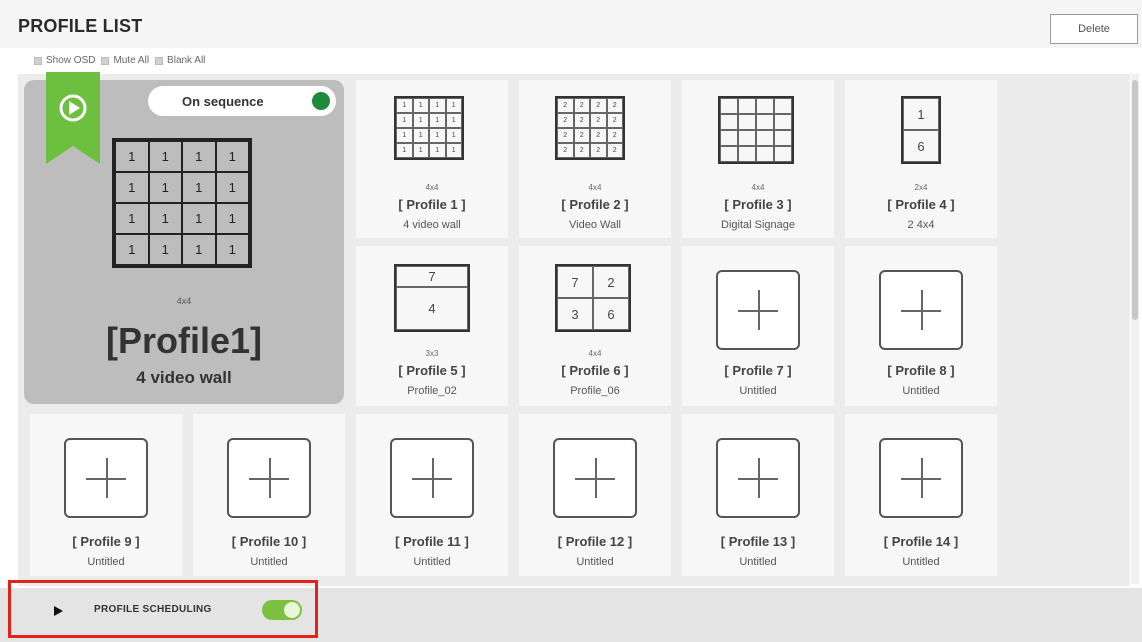 The image size is (1142, 642). I want to click on profile-card-5: 74 3x3 [ Profile 5 ] Profile_02, so click(432, 326).